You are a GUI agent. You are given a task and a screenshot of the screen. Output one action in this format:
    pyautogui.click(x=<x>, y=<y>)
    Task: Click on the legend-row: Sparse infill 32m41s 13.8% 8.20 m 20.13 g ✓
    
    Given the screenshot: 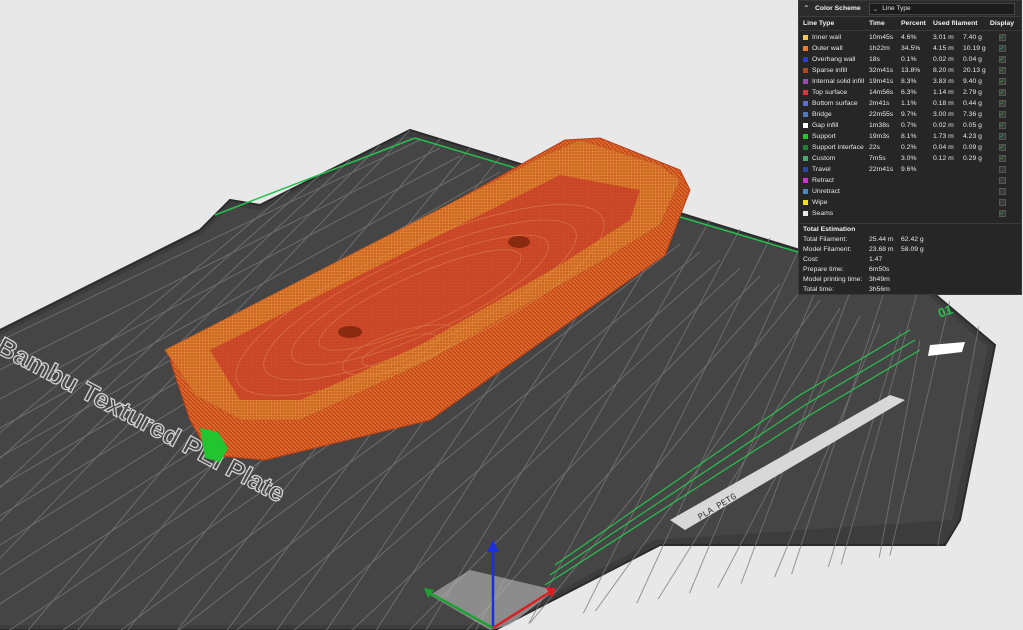 What is the action you would take?
    pyautogui.click(x=910, y=70)
    